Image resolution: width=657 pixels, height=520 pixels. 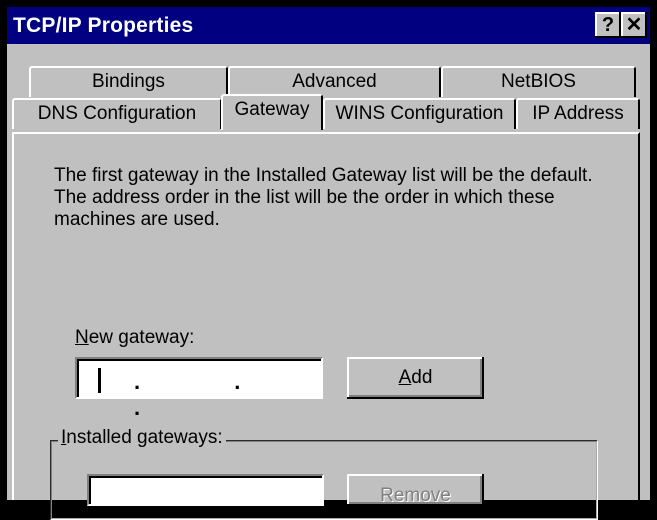 I want to click on remove-button: Remove, so click(x=415, y=490).